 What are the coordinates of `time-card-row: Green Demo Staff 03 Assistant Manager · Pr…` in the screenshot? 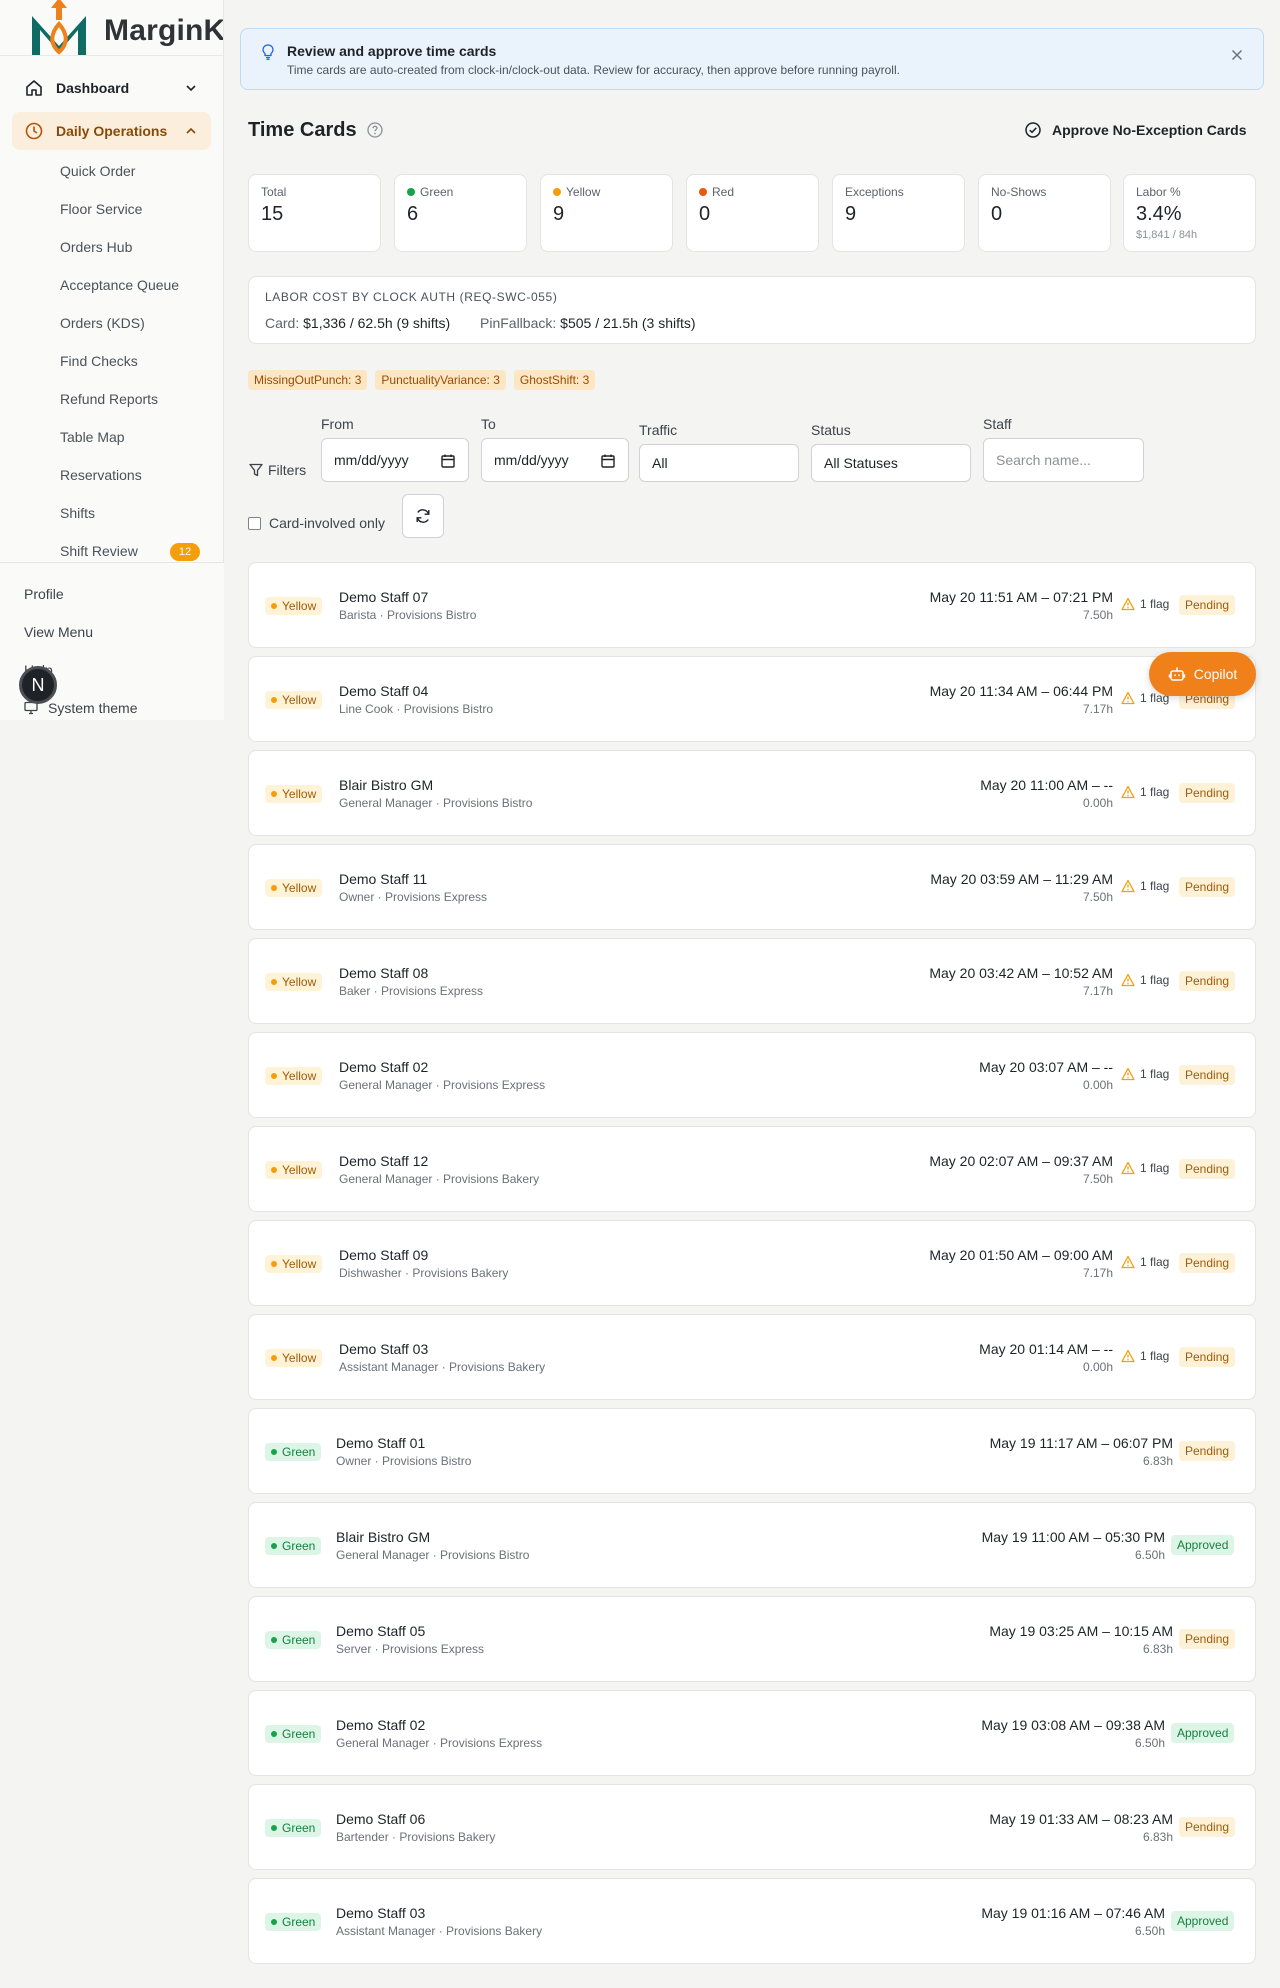 It's located at (752, 1921).